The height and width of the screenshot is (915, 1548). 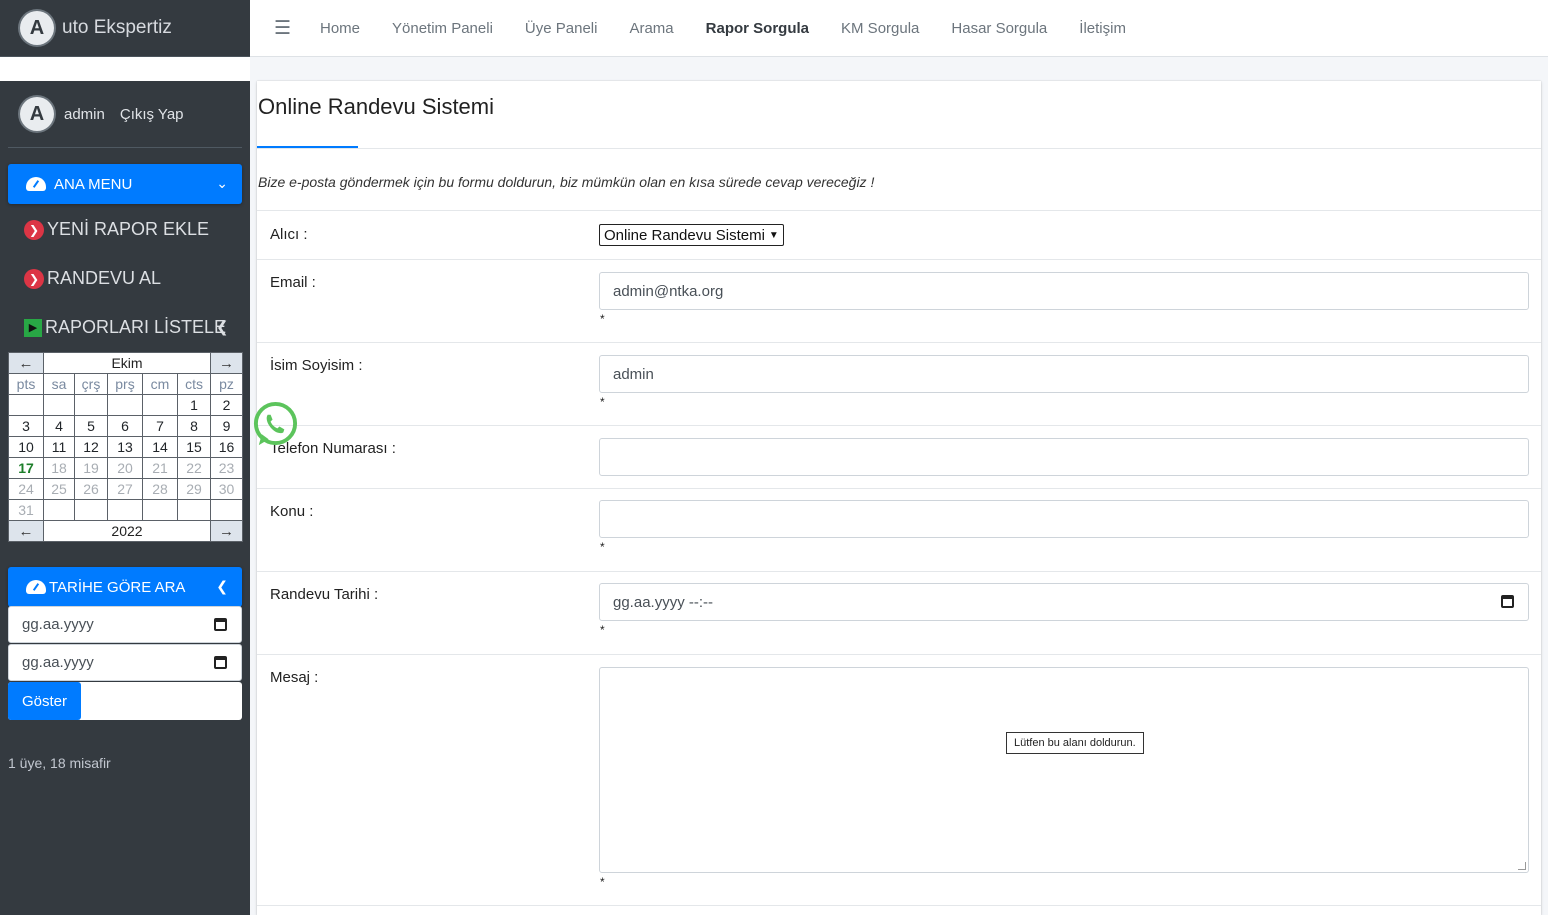 What do you see at coordinates (227, 384) in the screenshot?
I see `calendar-weekday: pz` at bounding box center [227, 384].